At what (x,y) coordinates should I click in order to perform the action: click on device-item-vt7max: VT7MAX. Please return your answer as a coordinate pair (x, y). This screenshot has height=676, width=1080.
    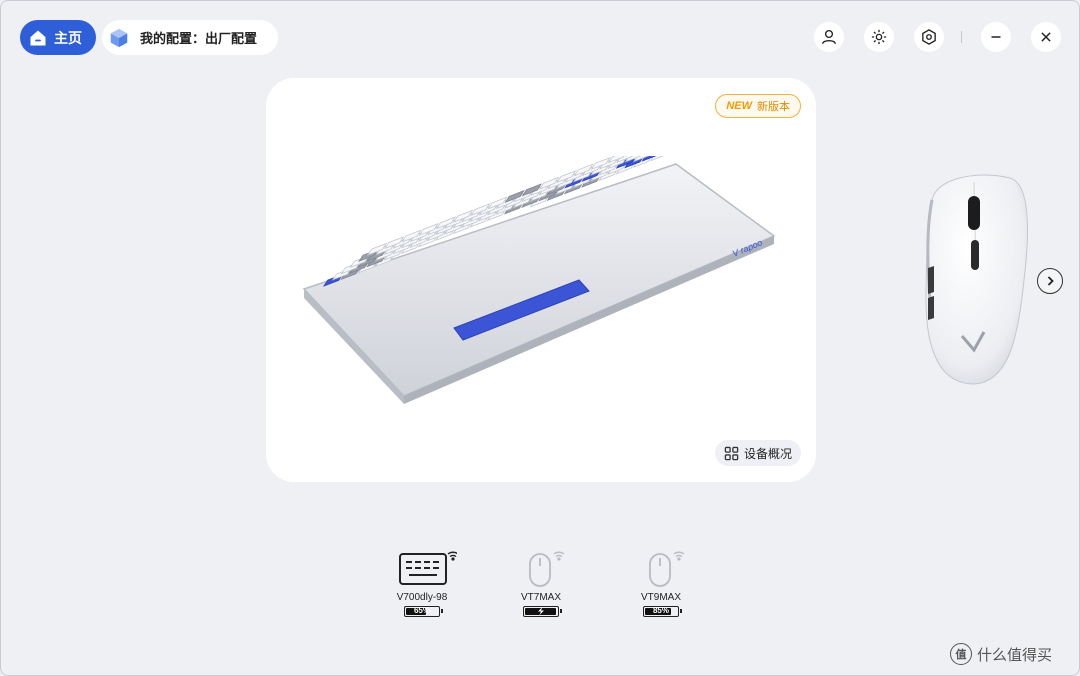
    Looking at the image, I should click on (541, 586).